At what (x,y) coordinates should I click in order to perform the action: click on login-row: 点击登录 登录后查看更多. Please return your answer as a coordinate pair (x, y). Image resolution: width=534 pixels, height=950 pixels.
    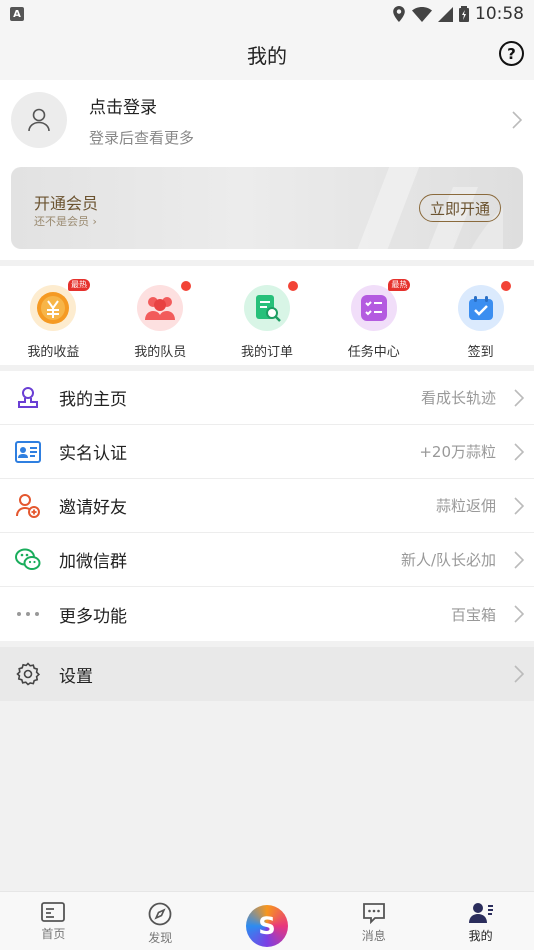
    Looking at the image, I should click on (267, 120).